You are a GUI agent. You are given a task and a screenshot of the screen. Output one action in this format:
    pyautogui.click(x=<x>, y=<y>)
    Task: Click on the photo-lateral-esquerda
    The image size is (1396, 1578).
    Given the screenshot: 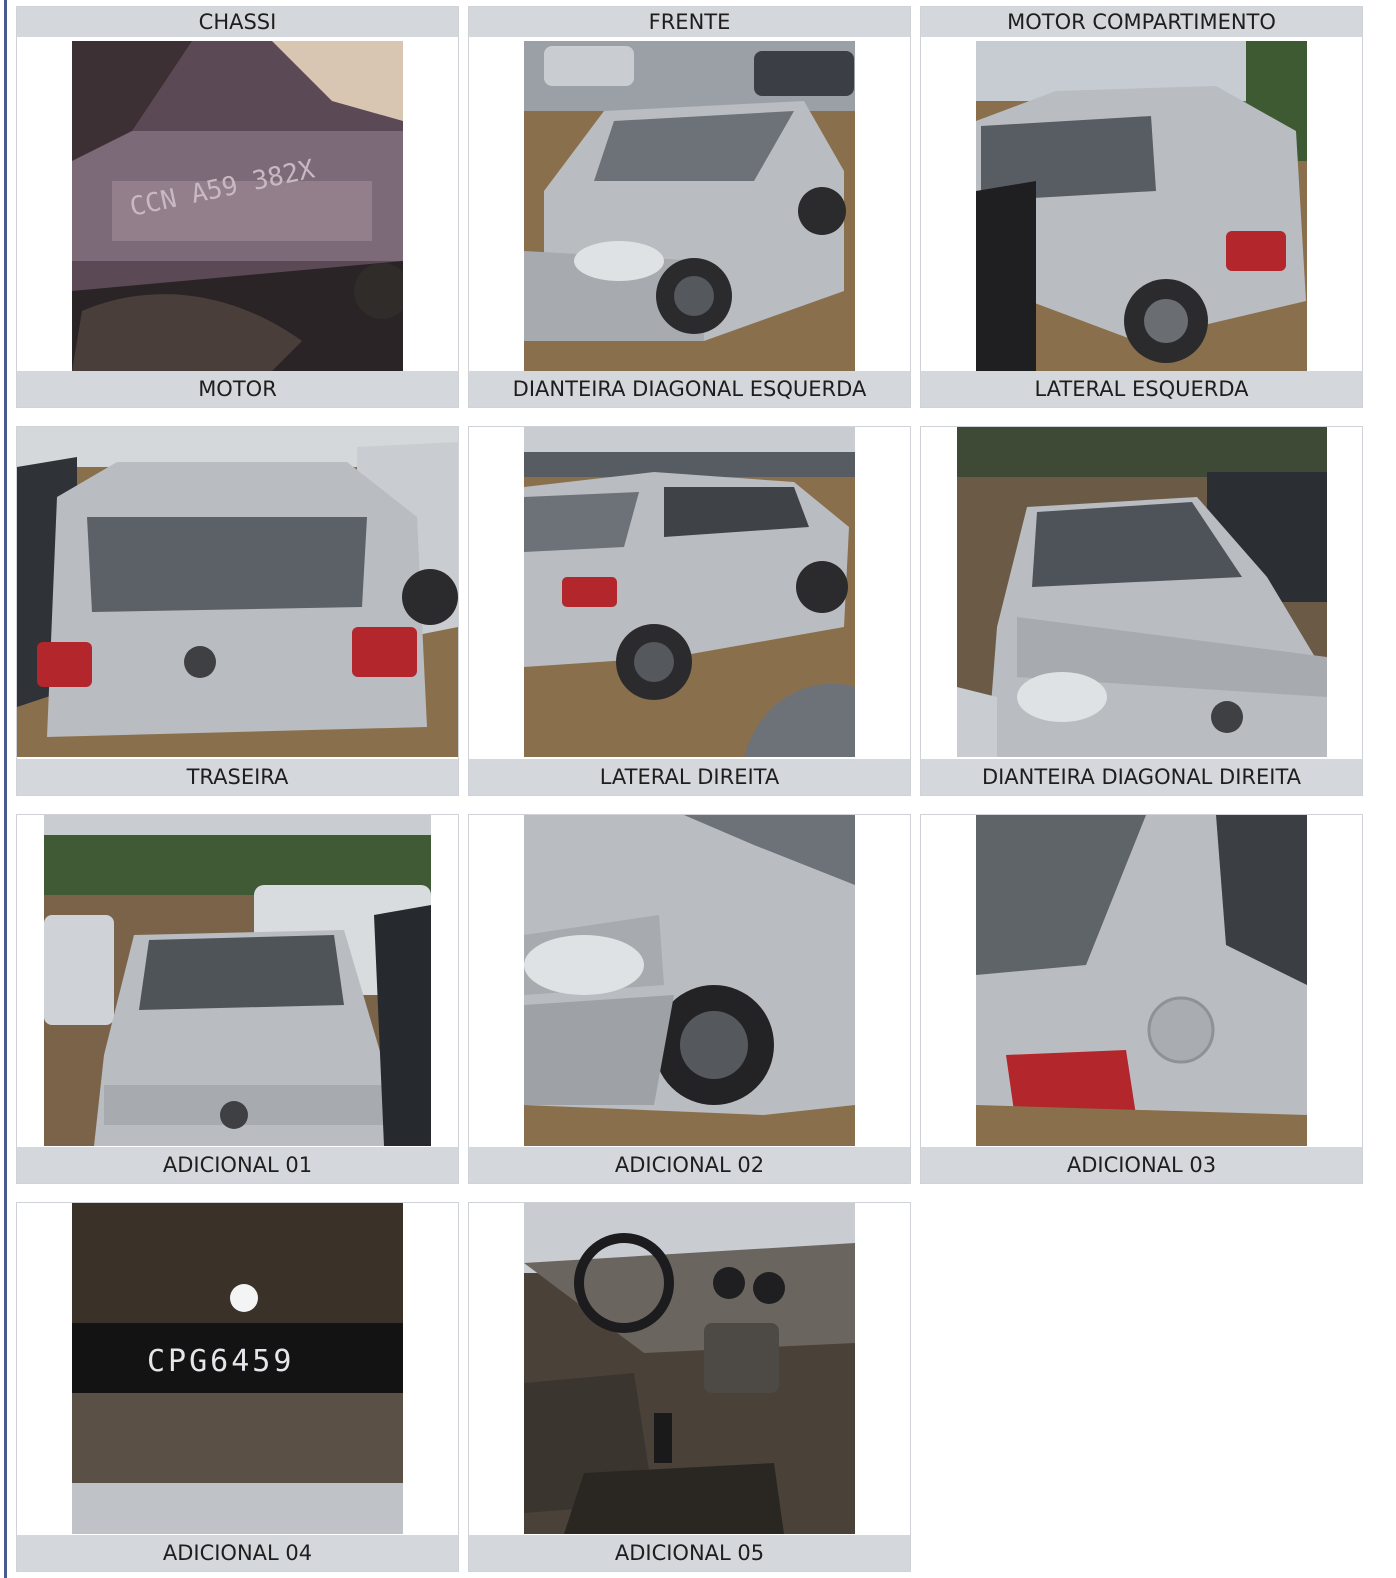 What is the action you would take?
    pyautogui.click(x=1141, y=206)
    